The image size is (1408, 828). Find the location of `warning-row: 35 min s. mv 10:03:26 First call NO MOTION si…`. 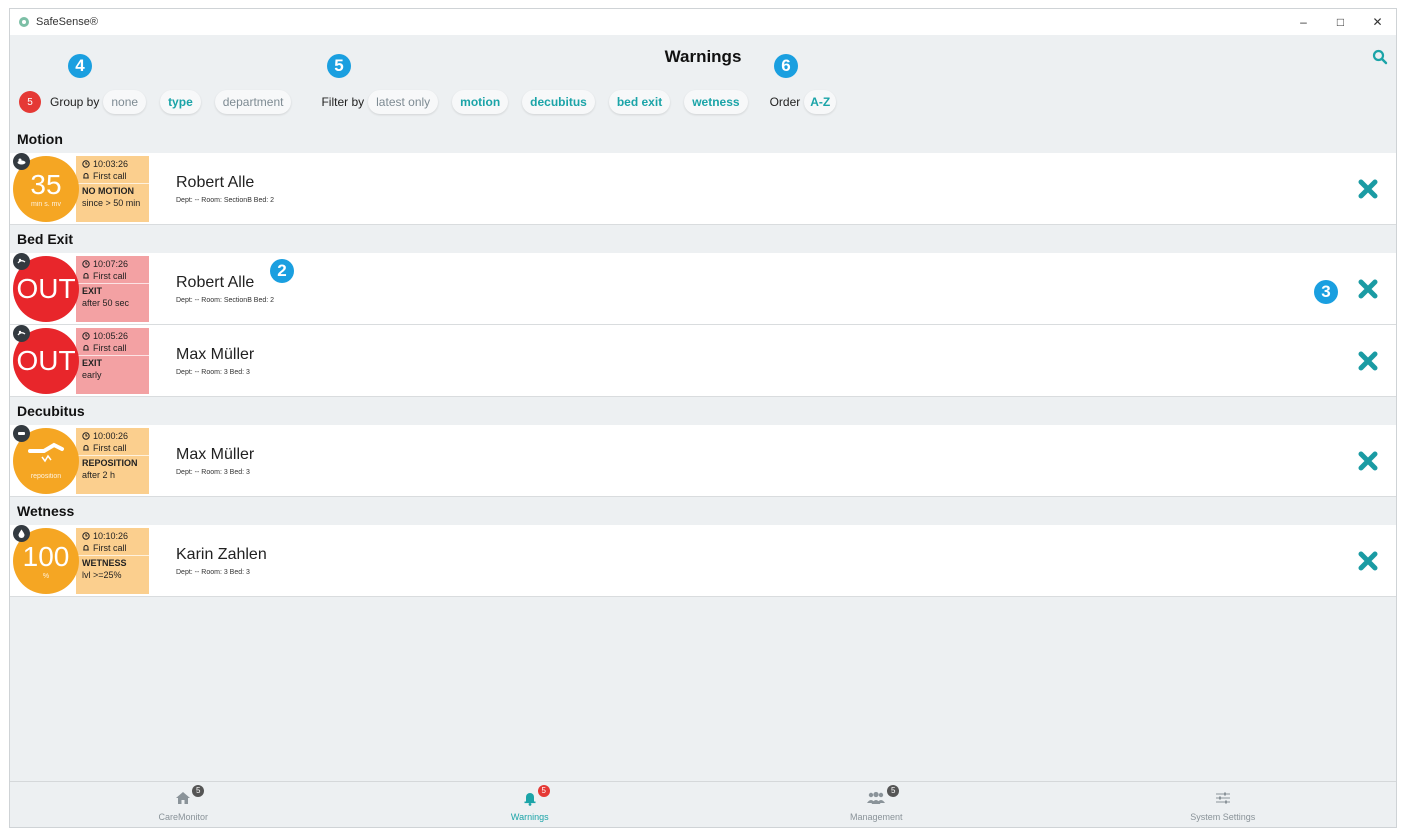

warning-row: 35 min s. mv 10:03:26 First call NO MOTION si… is located at coordinates (703, 188).